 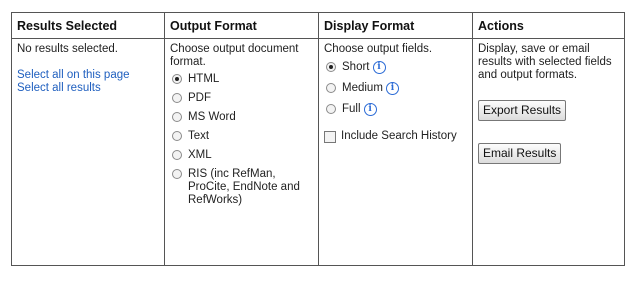 What do you see at coordinates (177, 117) in the screenshot?
I see `radio-msword` at bounding box center [177, 117].